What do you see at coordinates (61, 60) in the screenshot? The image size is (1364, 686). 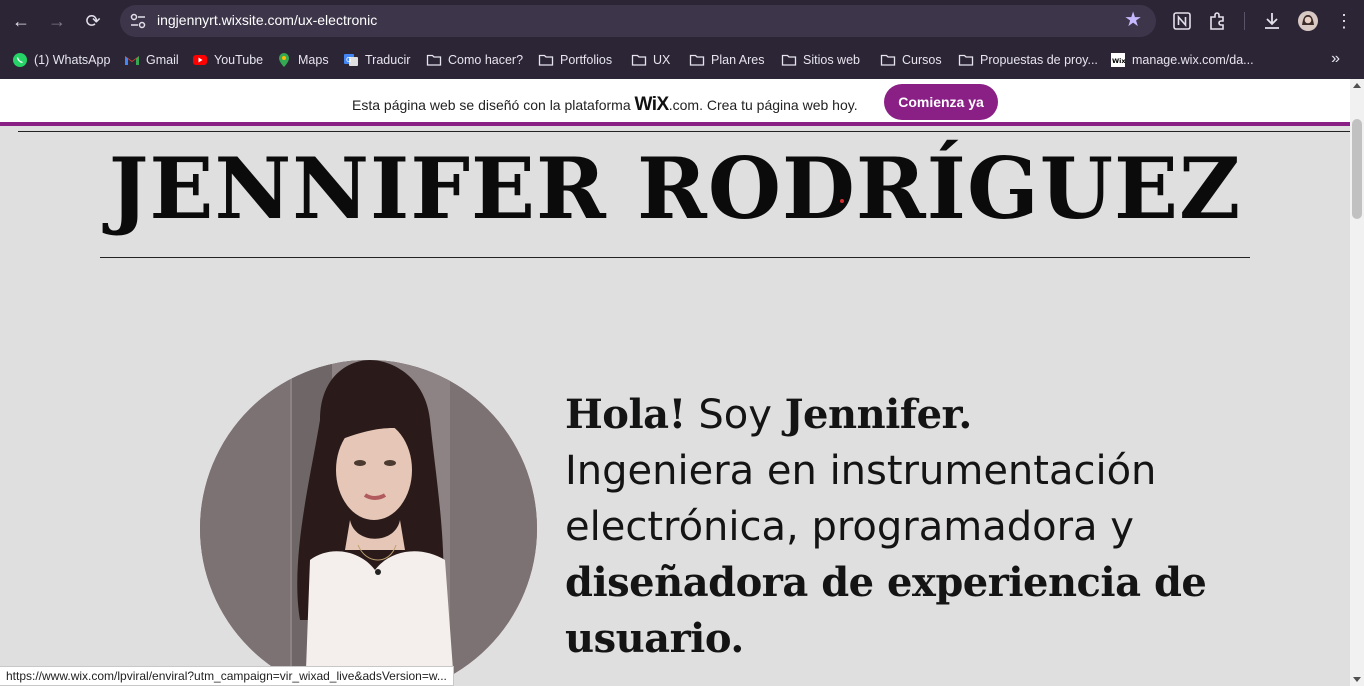 I see `bookmark-whatsapp: (1) WhatsApp` at bounding box center [61, 60].